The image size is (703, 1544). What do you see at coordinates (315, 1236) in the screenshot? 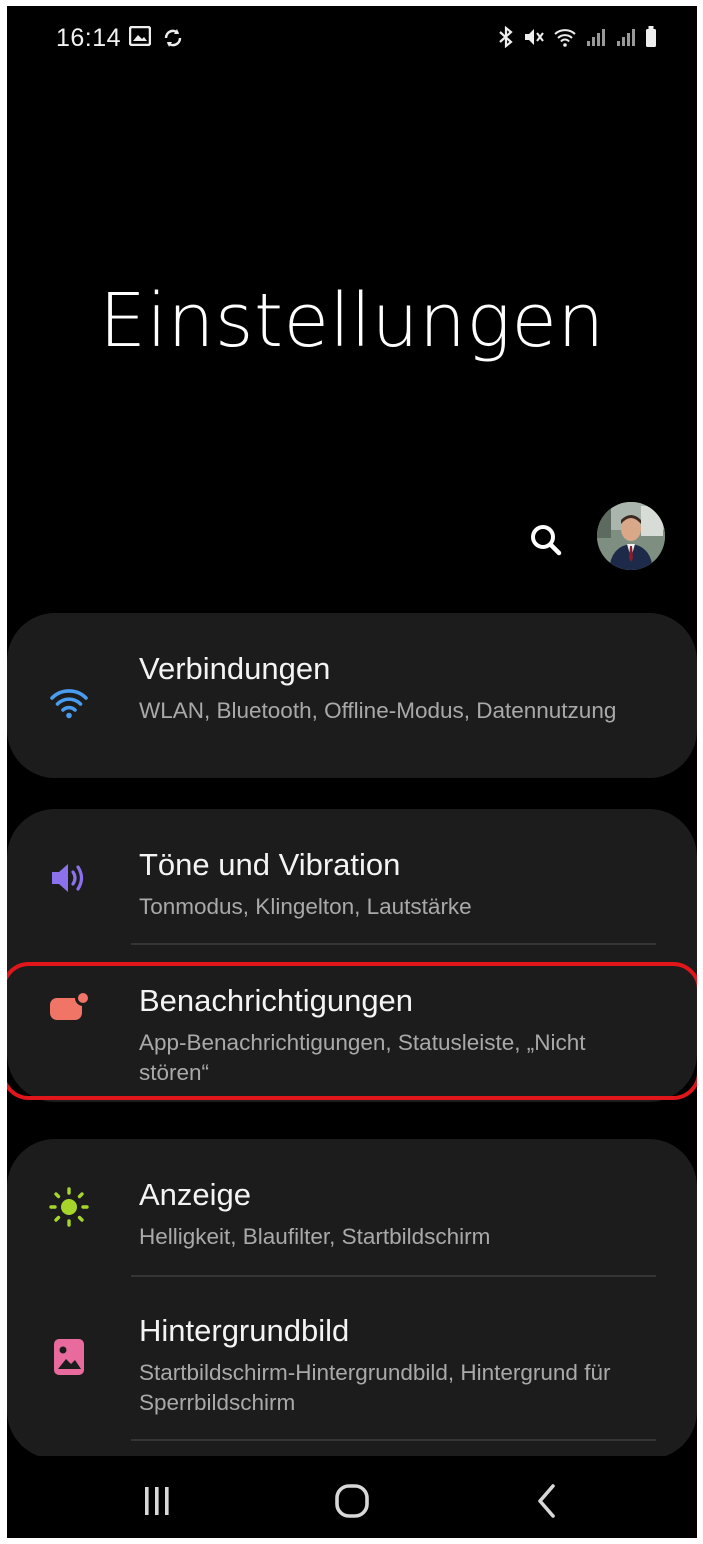
I see `item-subtitle: Helligkeit, Blaufilter, Startbildschirm` at bounding box center [315, 1236].